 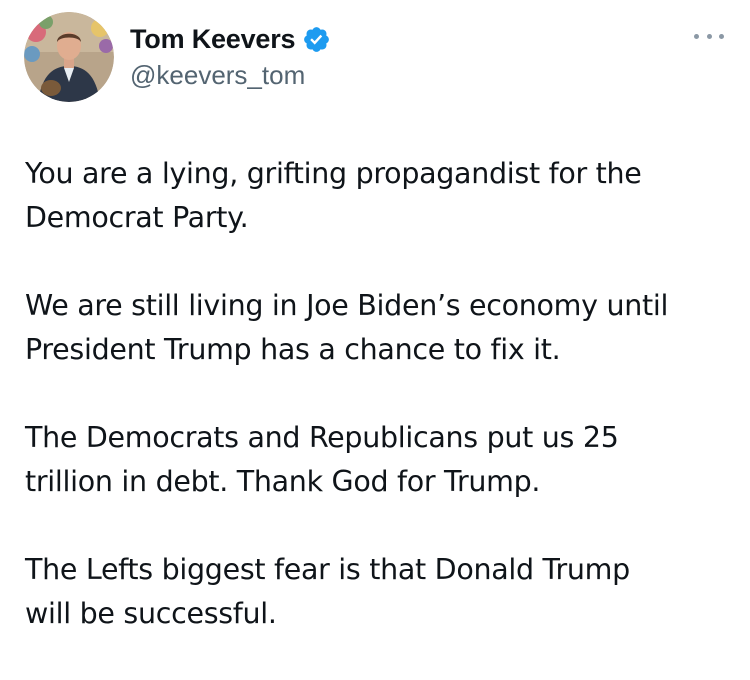 I want to click on verified-badge-icon, so click(x=316, y=39).